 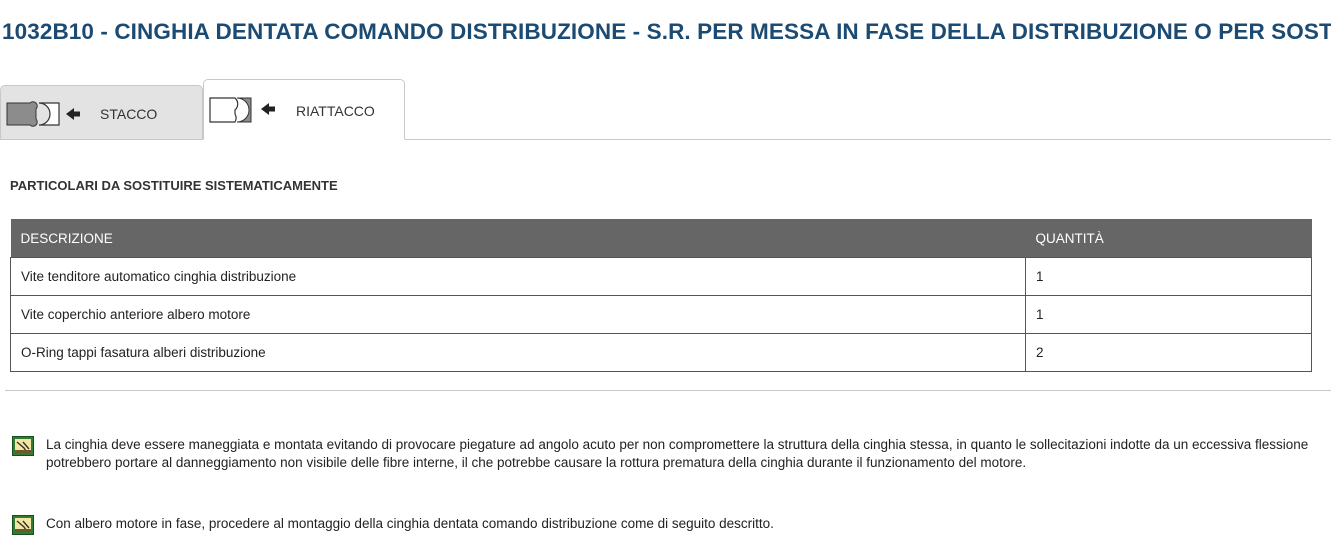 I want to click on tab-stacco: STACCO, so click(x=101, y=112).